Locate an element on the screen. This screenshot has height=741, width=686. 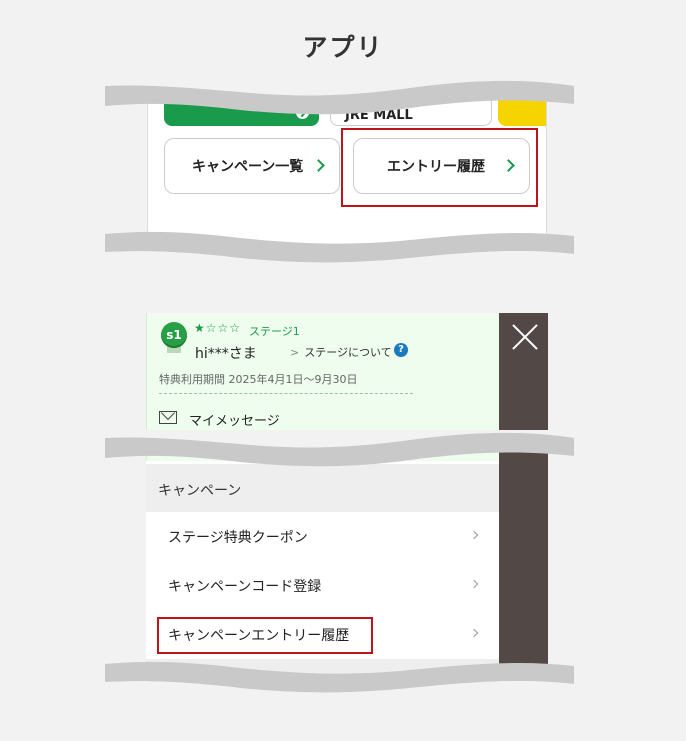
close-icon is located at coordinates (525, 337).